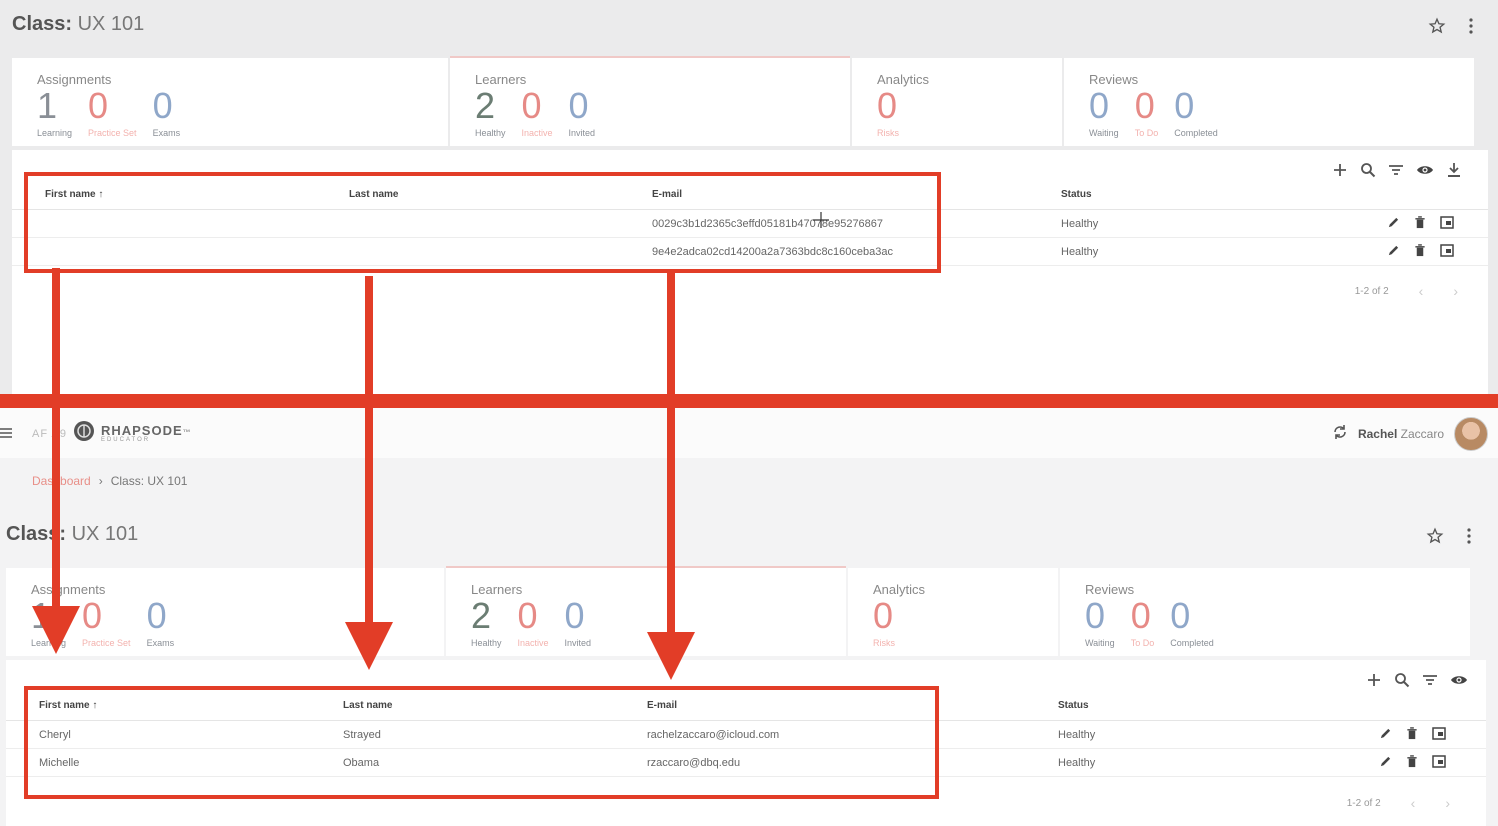 The image size is (1498, 826). I want to click on crosshair-cursor-icon, so click(821, 222).